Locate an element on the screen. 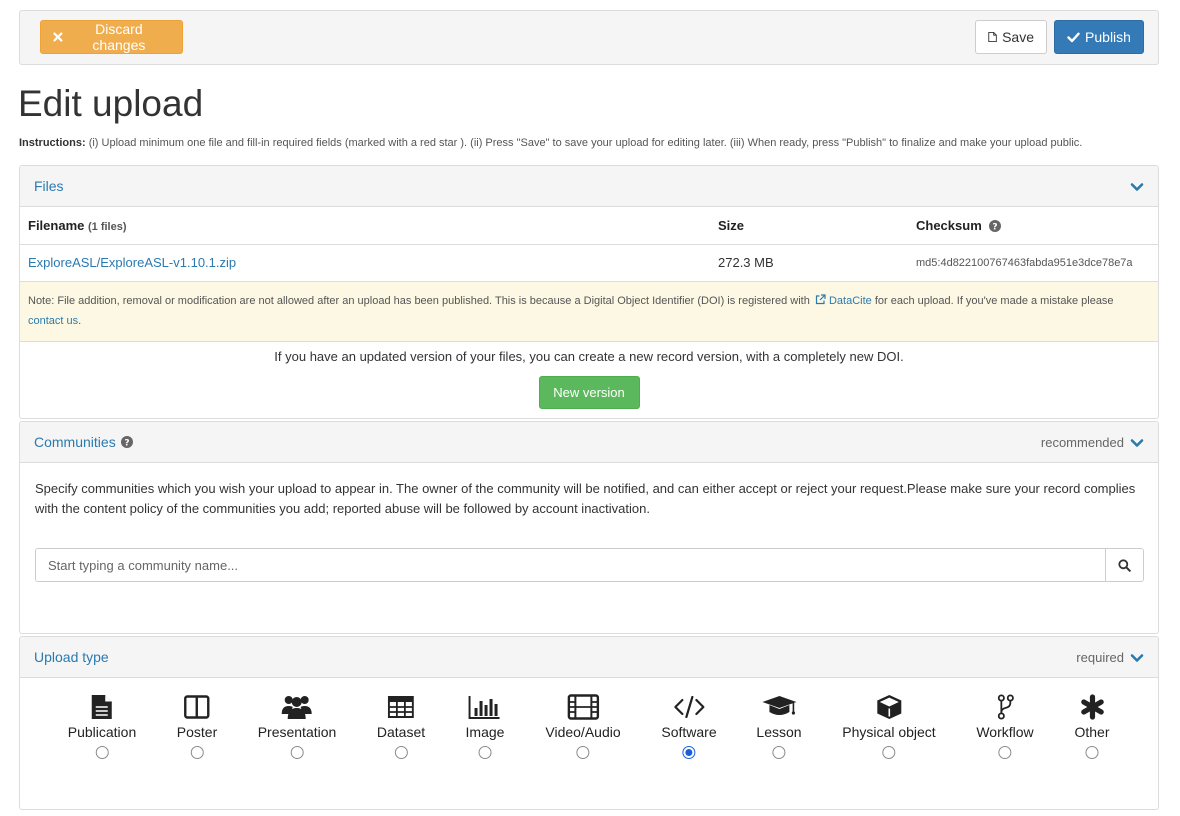  files-panel-header: Files is located at coordinates (589, 186).